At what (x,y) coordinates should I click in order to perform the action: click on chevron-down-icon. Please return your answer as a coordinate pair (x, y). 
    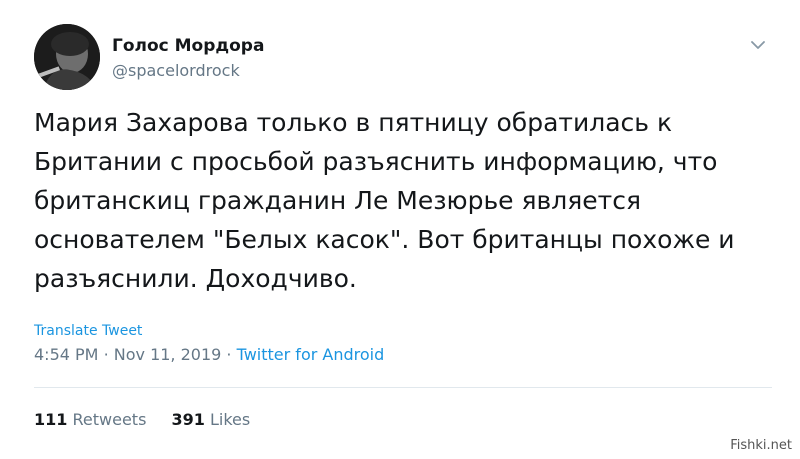
    Looking at the image, I should click on (758, 44).